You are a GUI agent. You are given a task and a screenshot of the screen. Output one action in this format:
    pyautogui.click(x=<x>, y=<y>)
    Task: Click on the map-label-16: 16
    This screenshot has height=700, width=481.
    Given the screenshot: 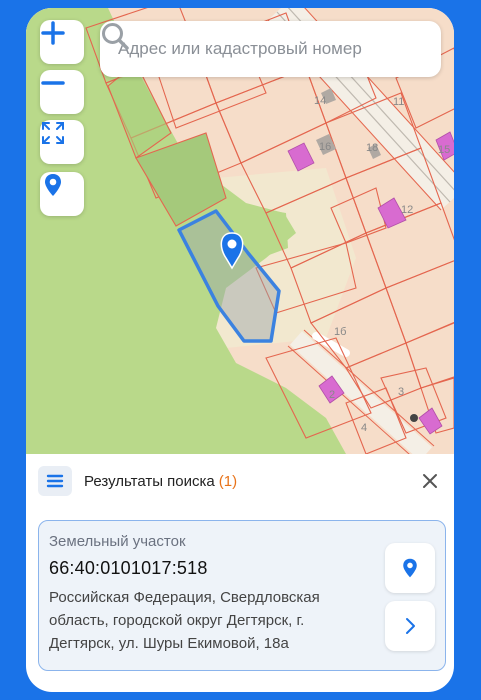 What is the action you would take?
    pyautogui.click(x=325, y=147)
    